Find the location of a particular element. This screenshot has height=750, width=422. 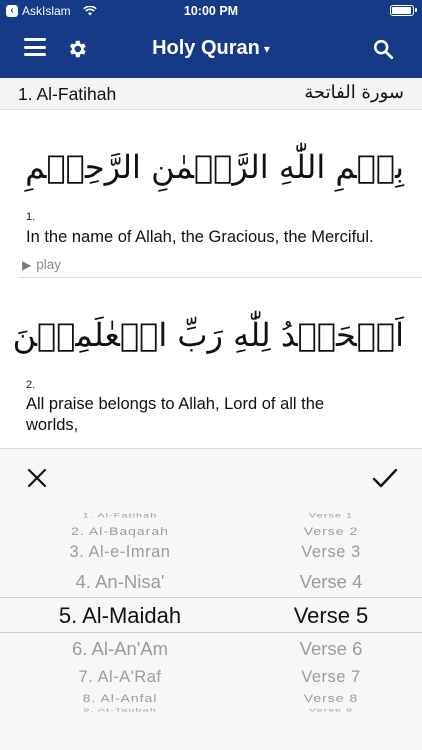

surah-name: 1. Al-Fatihah is located at coordinates (67, 94).